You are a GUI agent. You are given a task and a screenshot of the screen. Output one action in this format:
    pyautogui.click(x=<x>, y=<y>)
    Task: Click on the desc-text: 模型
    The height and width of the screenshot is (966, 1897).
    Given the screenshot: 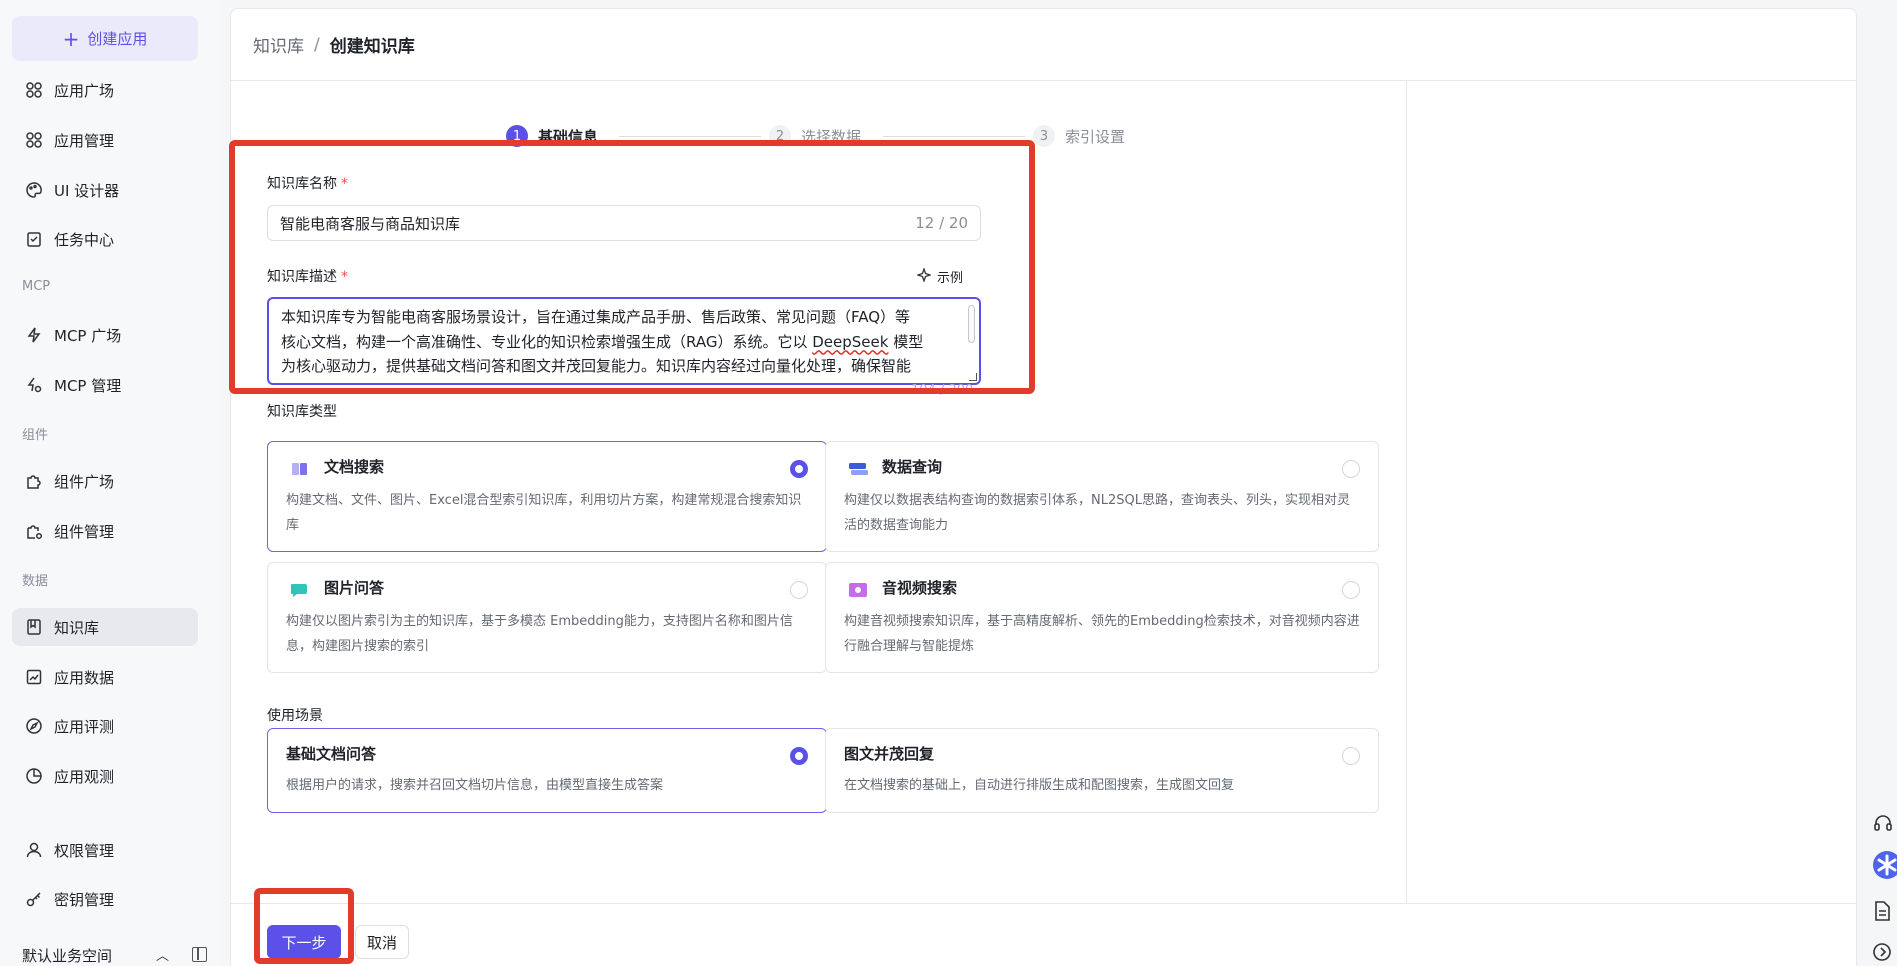 What is the action you would take?
    pyautogui.click(x=906, y=341)
    